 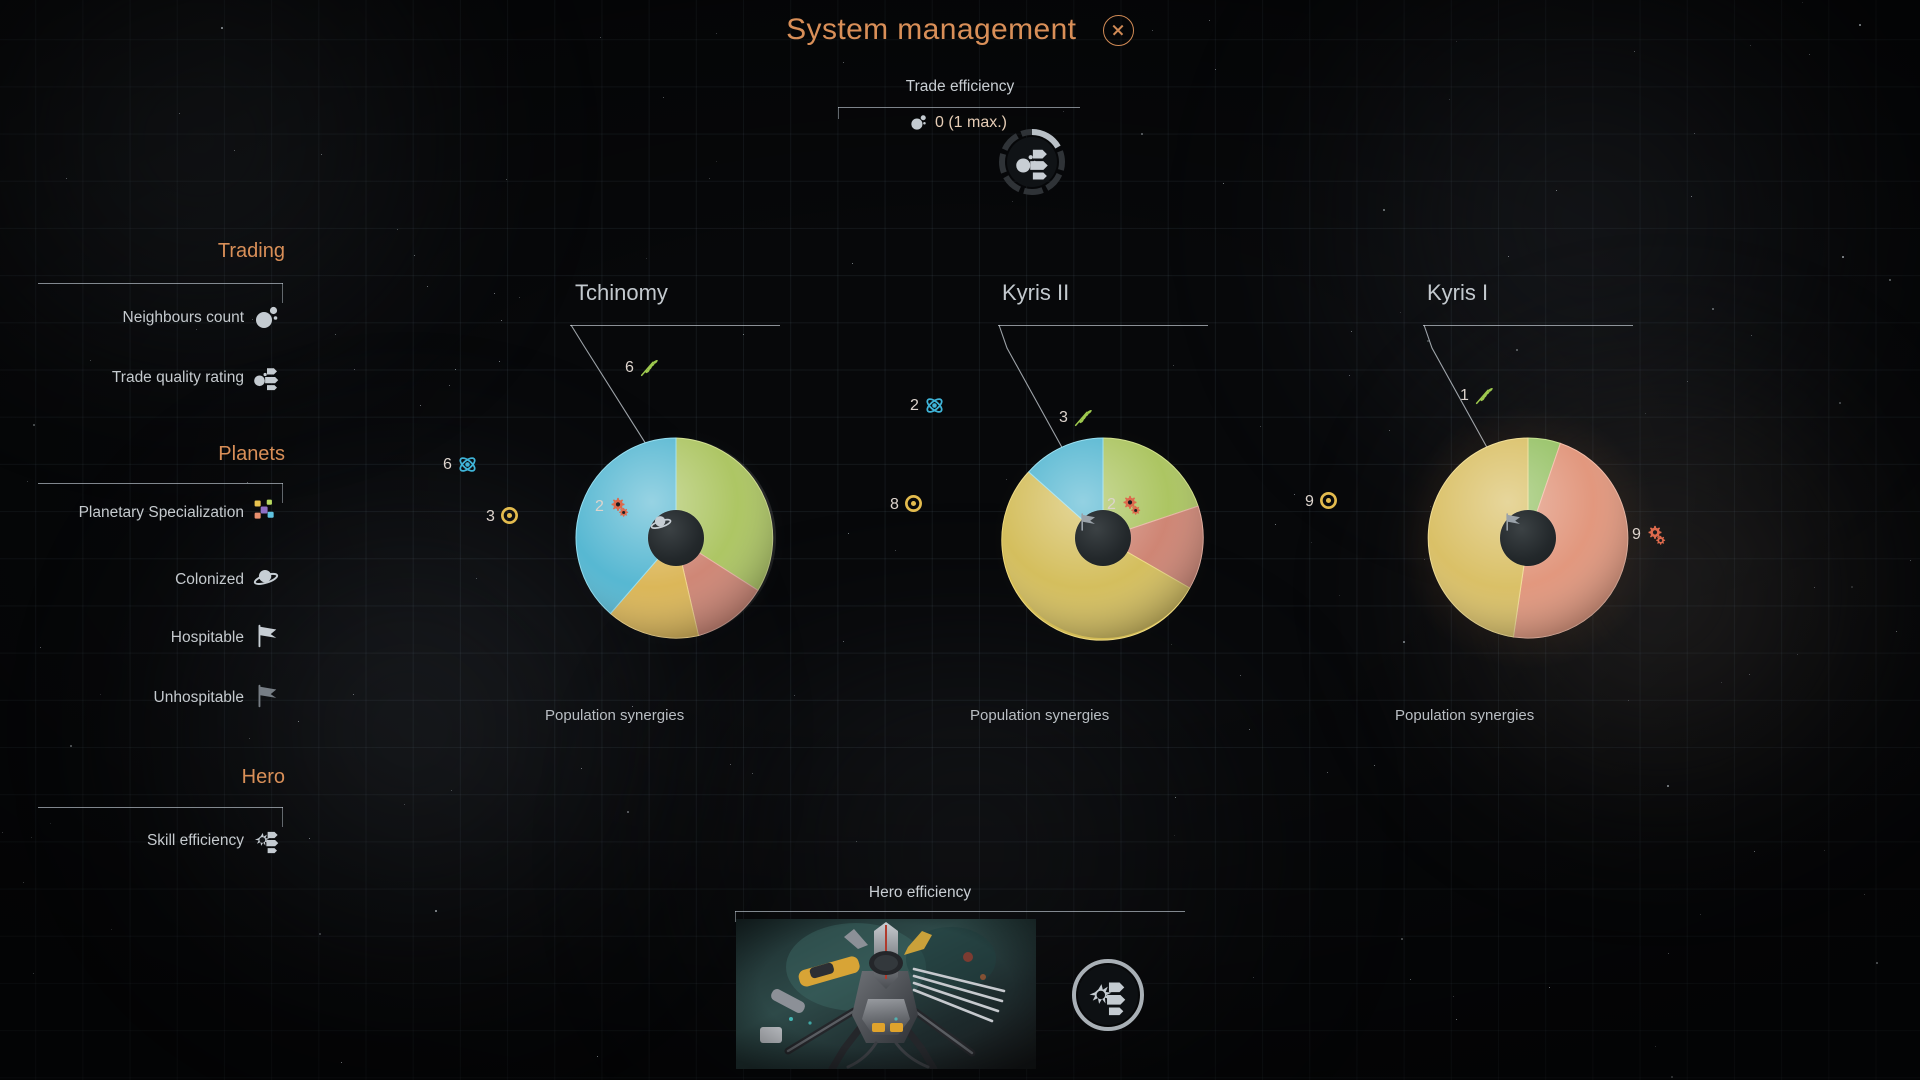 What do you see at coordinates (157, 637) in the screenshot?
I see `legend-item-hospitable: Hospitable` at bounding box center [157, 637].